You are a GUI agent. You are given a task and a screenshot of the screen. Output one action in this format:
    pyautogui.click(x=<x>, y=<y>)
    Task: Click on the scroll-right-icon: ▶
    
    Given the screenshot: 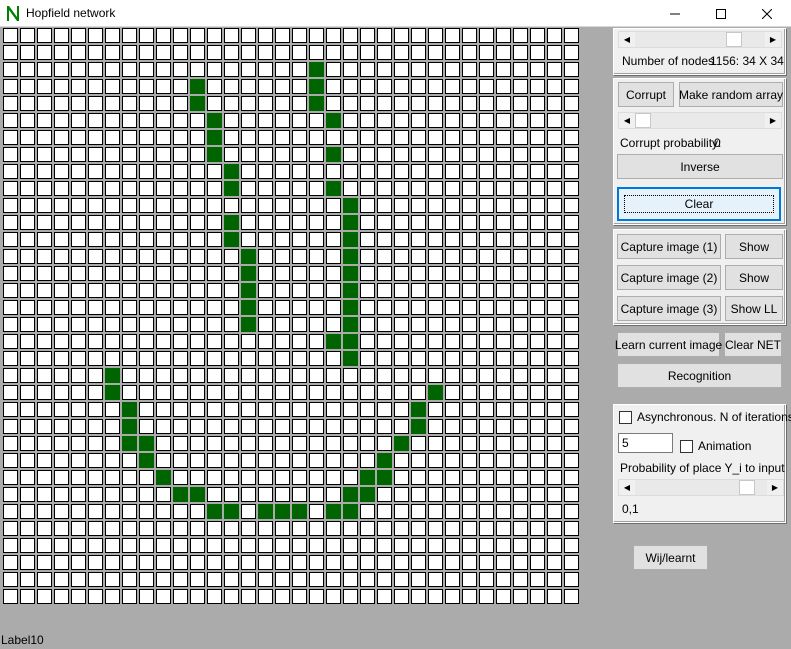 What is the action you would take?
    pyautogui.click(x=775, y=487)
    